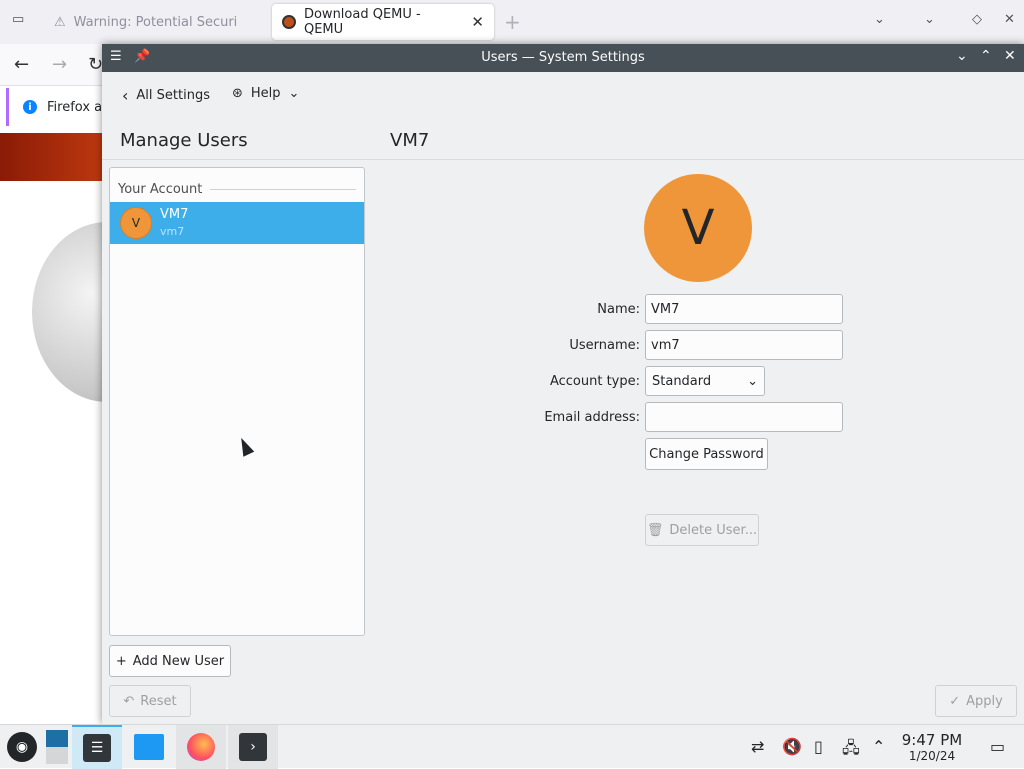 The image size is (1024, 769). I want to click on reset-button: ↶ Reset, so click(150, 701).